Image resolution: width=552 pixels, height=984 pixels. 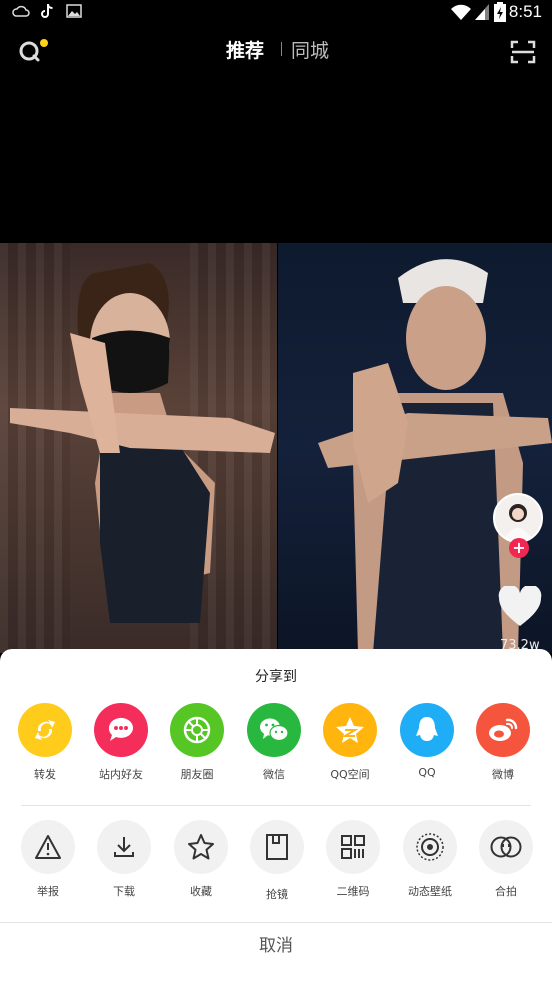 I want to click on qrcode-icon, so click(x=353, y=847).